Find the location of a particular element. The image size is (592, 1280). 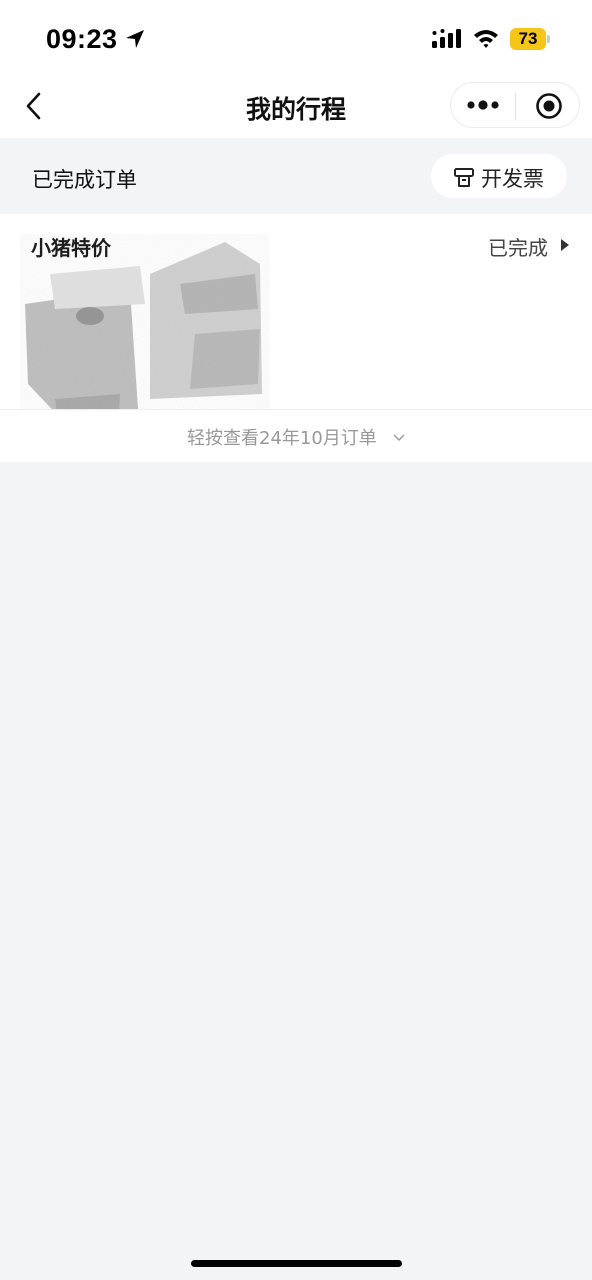

order-status: 已完成 is located at coordinates (518, 248).